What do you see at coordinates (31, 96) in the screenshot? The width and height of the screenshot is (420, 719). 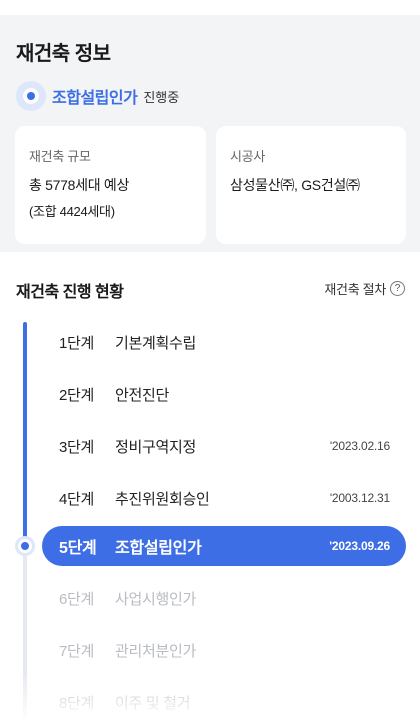 I see `status-indicator-icon` at bounding box center [31, 96].